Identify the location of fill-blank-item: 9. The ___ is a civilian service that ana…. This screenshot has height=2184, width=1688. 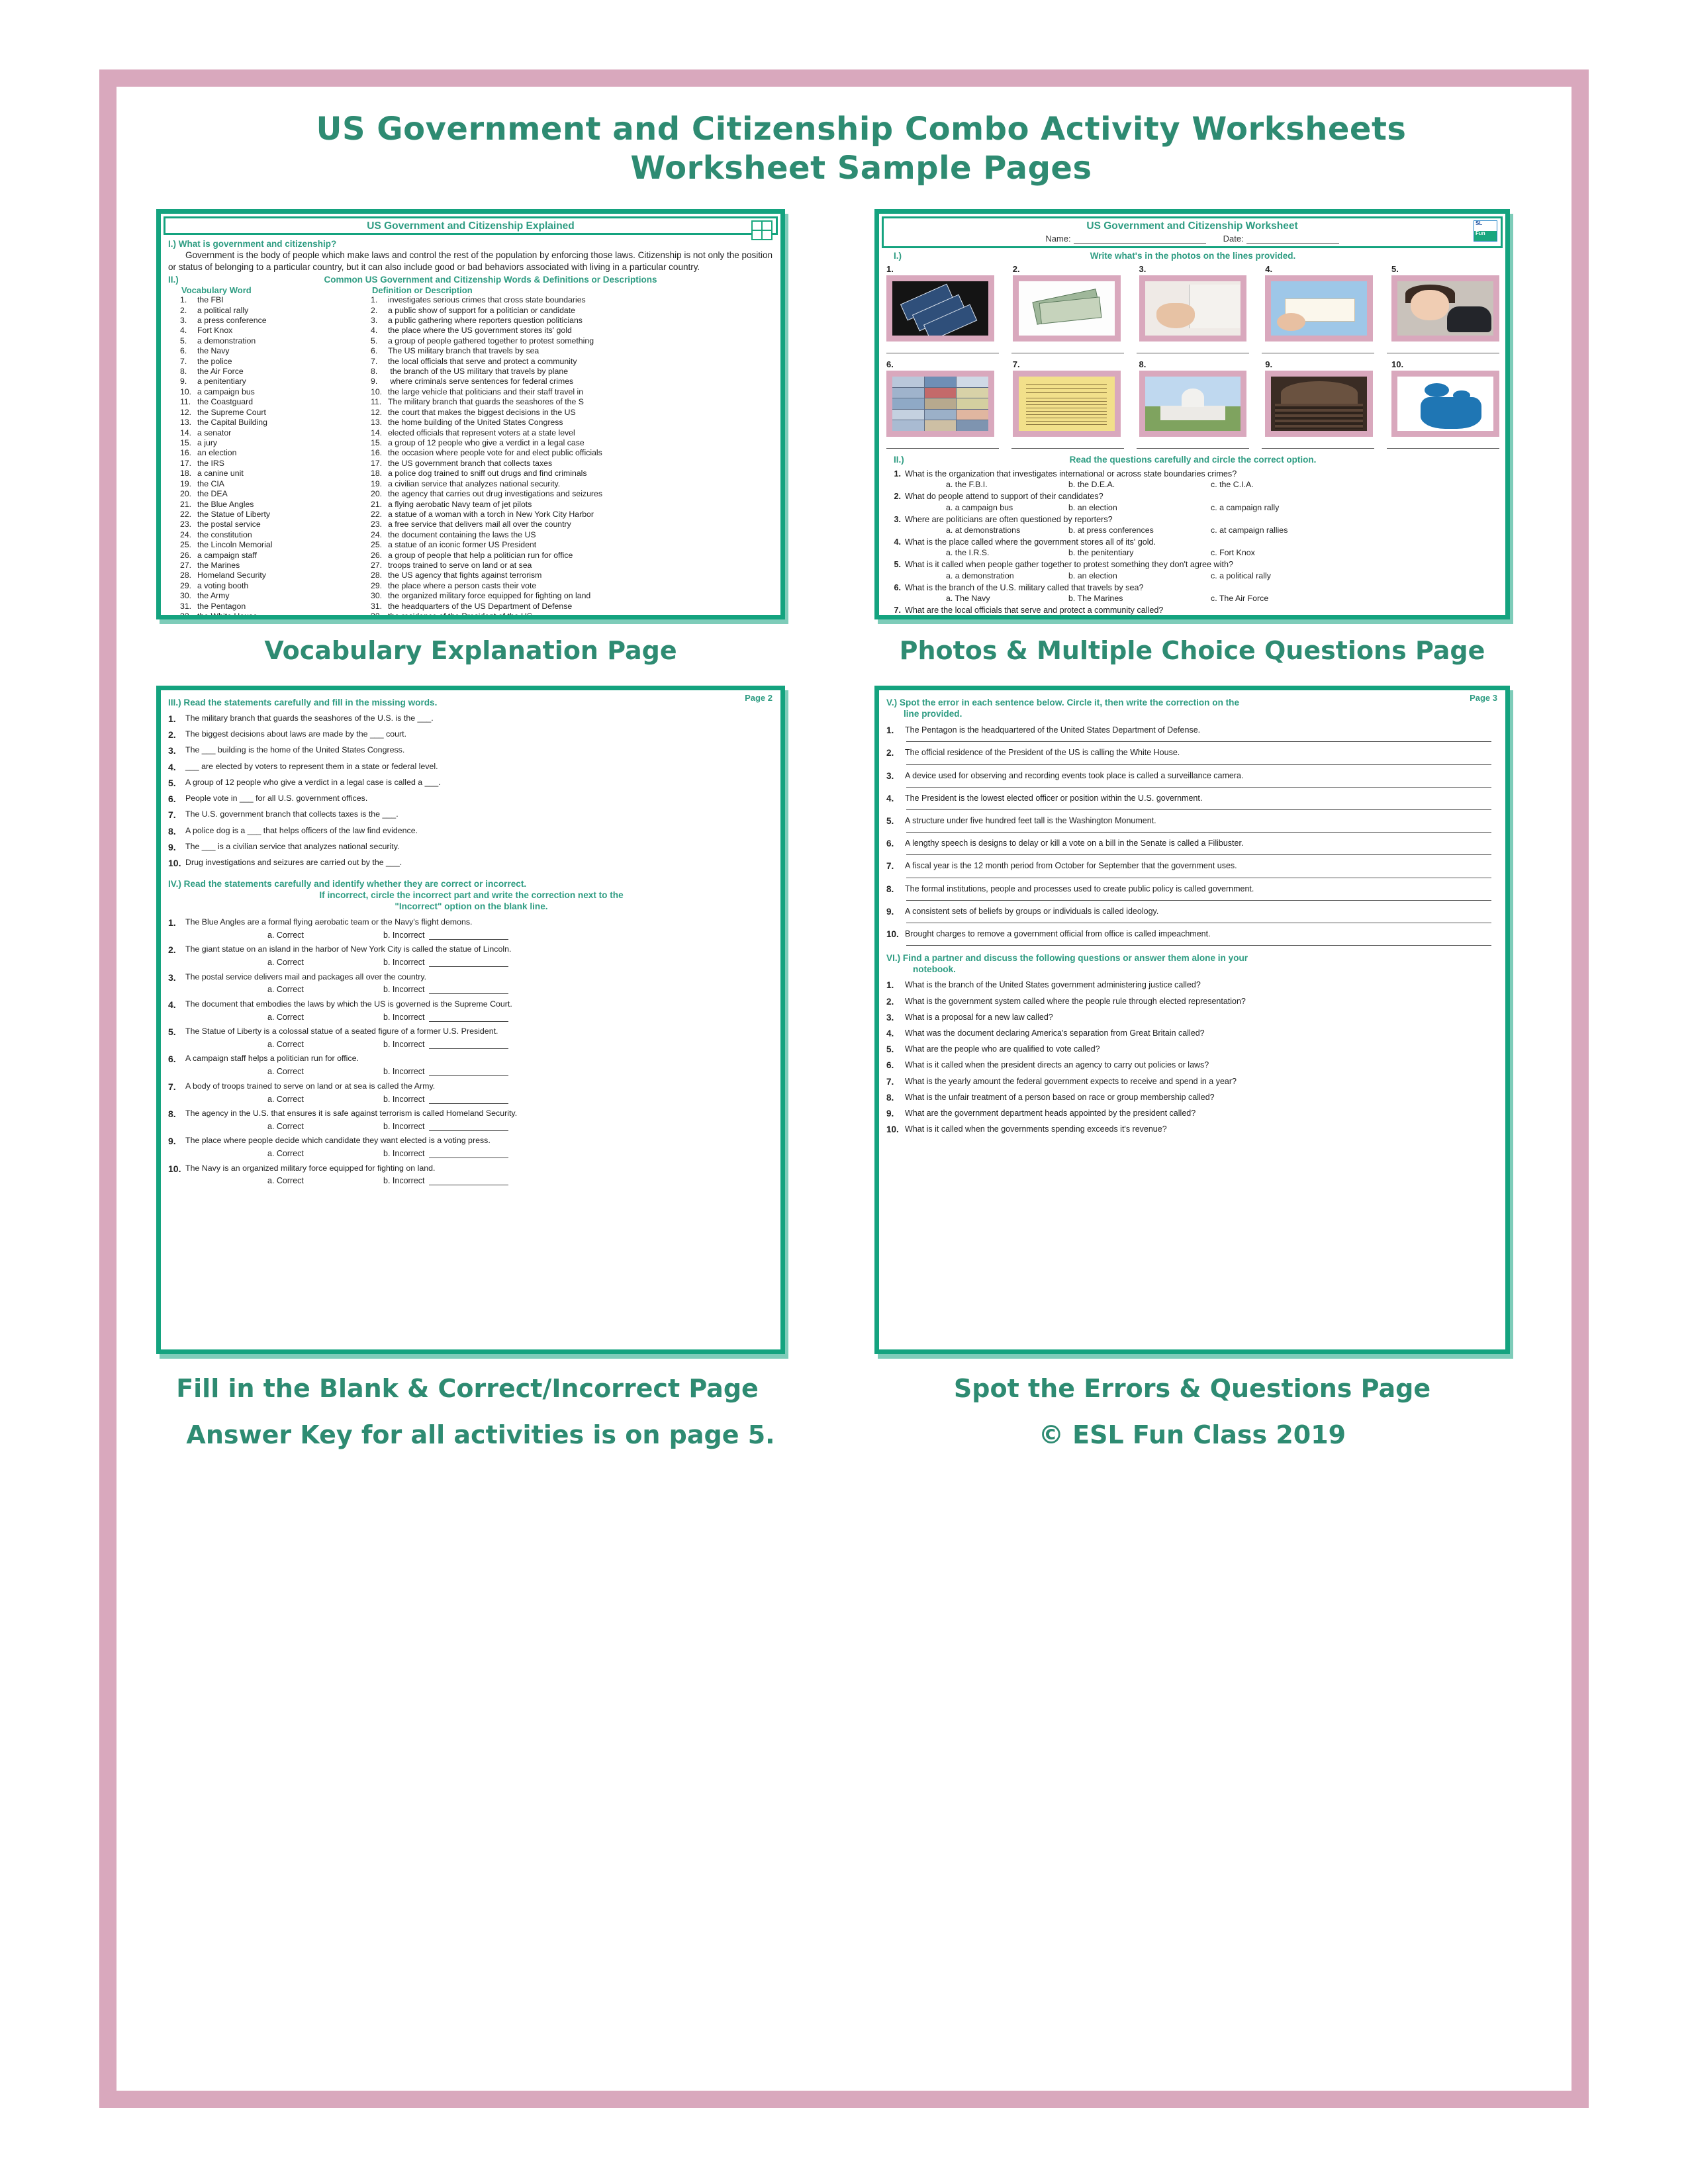
(471, 847).